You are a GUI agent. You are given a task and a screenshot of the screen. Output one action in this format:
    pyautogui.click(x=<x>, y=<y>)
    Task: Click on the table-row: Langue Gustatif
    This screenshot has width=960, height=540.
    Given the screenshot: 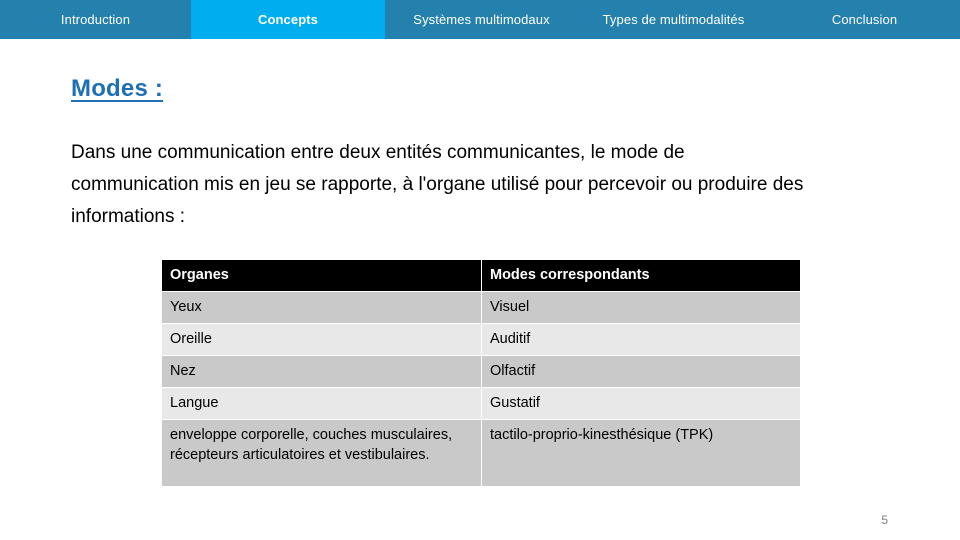 What is the action you would take?
    pyautogui.click(x=481, y=403)
    